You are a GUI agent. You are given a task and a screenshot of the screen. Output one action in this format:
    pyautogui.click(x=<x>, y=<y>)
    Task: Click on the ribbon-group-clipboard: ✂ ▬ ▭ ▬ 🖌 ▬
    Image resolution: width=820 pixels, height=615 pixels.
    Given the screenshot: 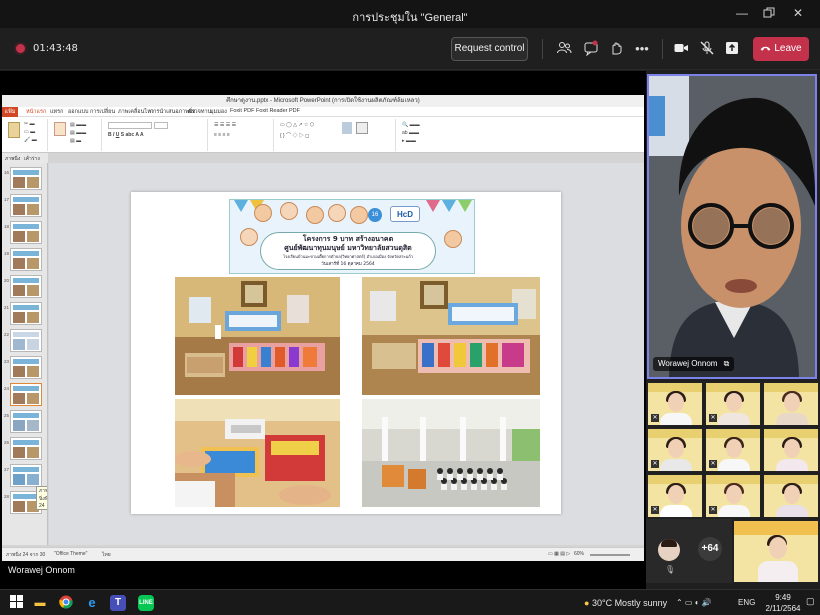 What is the action you would take?
    pyautogui.click(x=26, y=135)
    